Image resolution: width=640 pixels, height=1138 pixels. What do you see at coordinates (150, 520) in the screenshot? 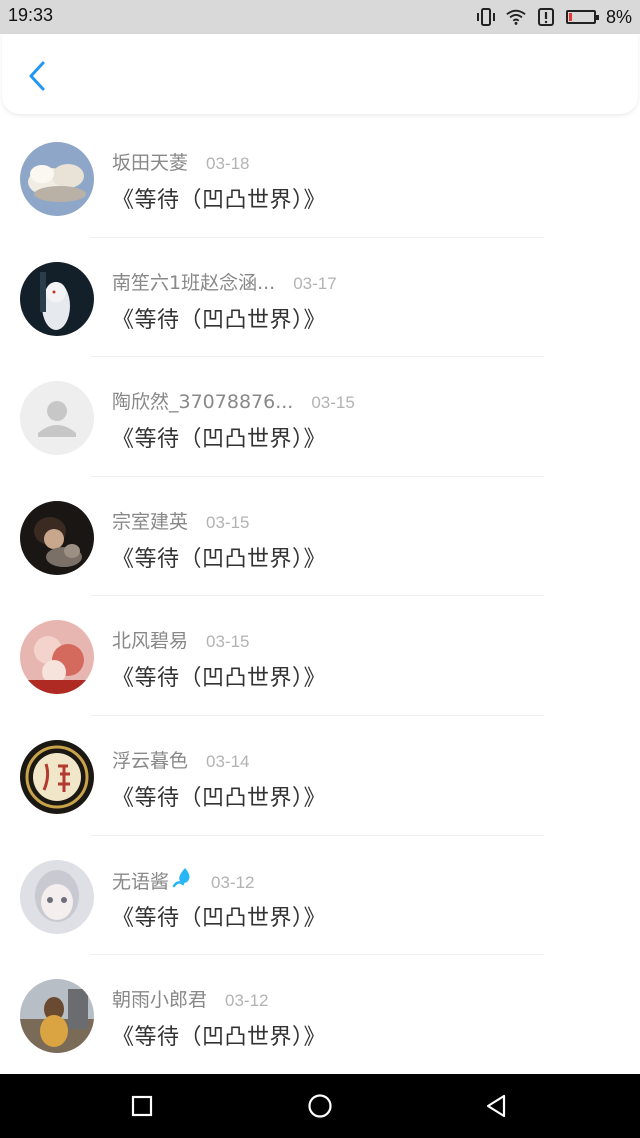
I see `user-name: 宗室建英` at bounding box center [150, 520].